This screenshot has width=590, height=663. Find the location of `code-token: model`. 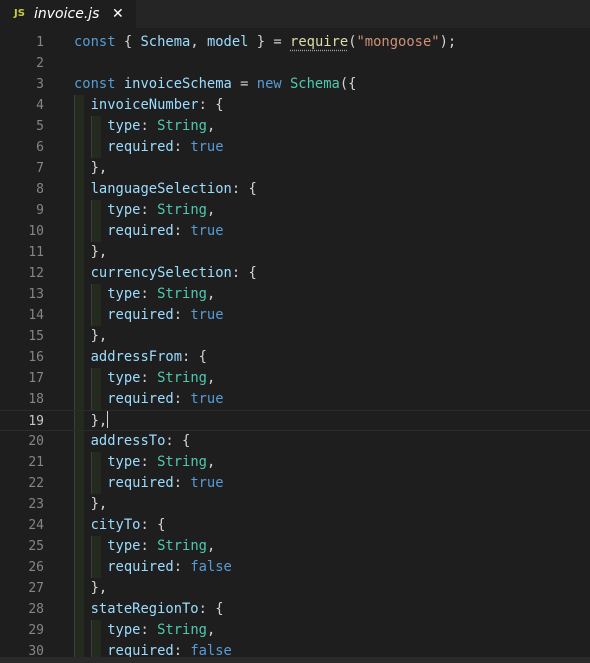

code-token: model is located at coordinates (227, 42).